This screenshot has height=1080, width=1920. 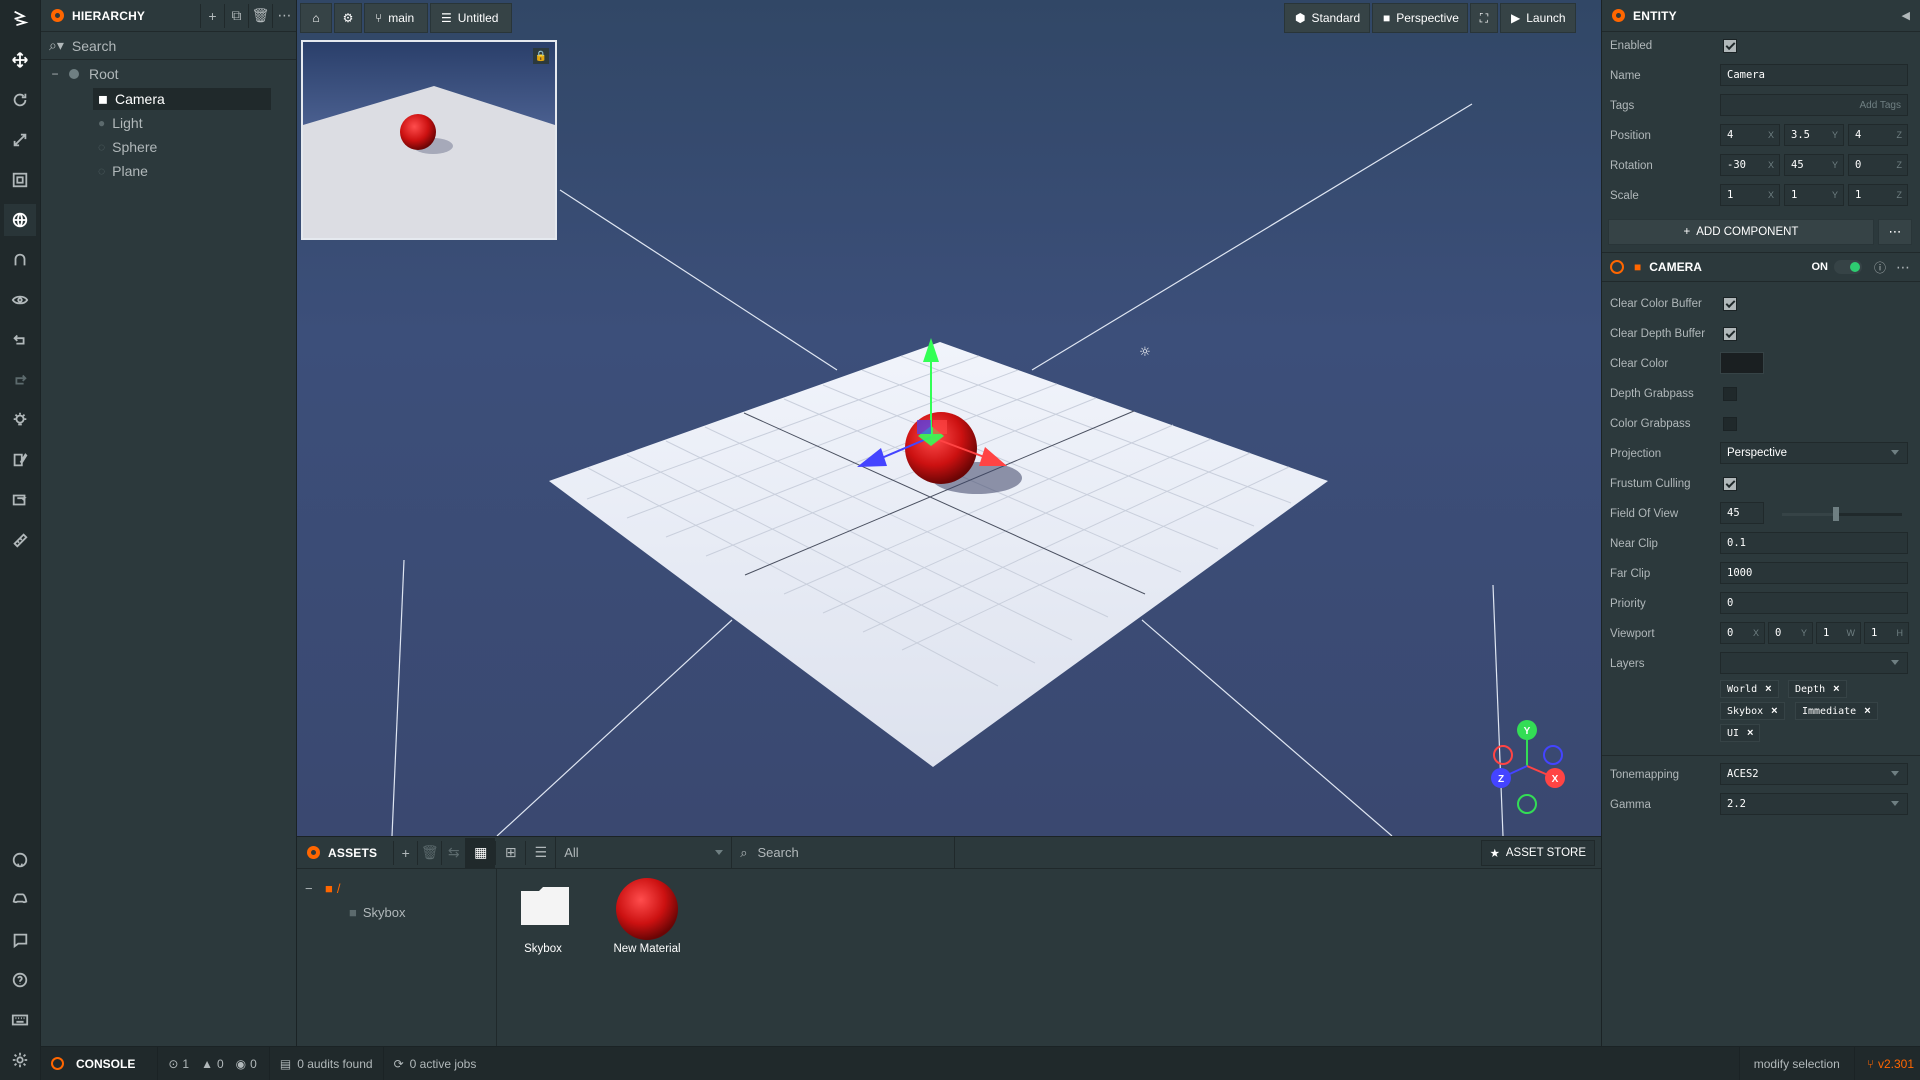 I want to click on feedback-icon, so click(x=20, y=940).